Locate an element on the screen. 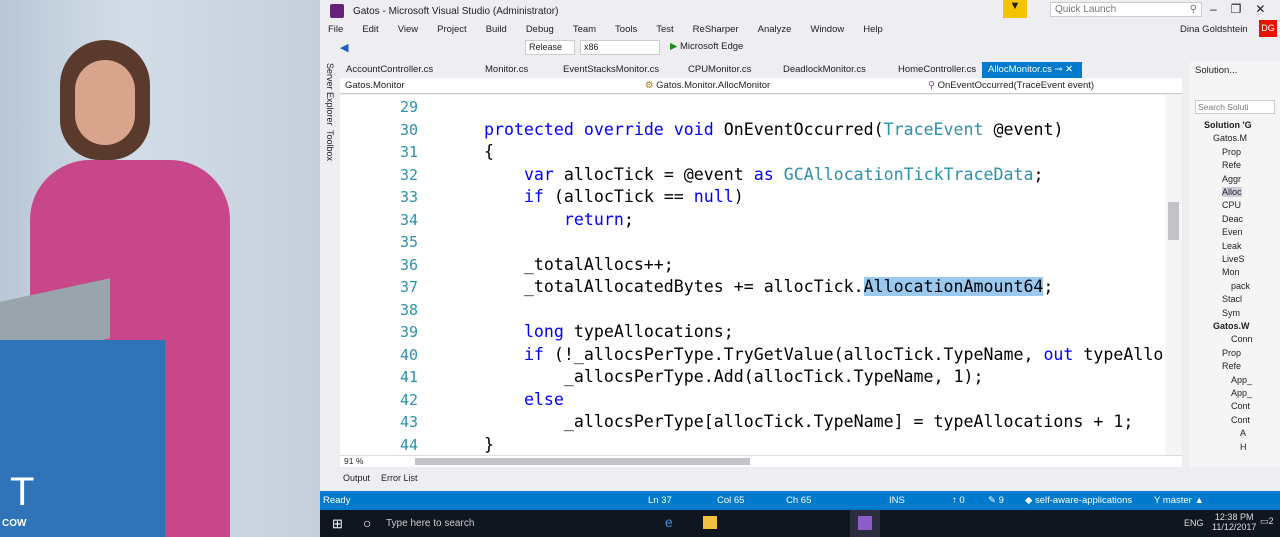  user-avatar: DG is located at coordinates (1268, 28).